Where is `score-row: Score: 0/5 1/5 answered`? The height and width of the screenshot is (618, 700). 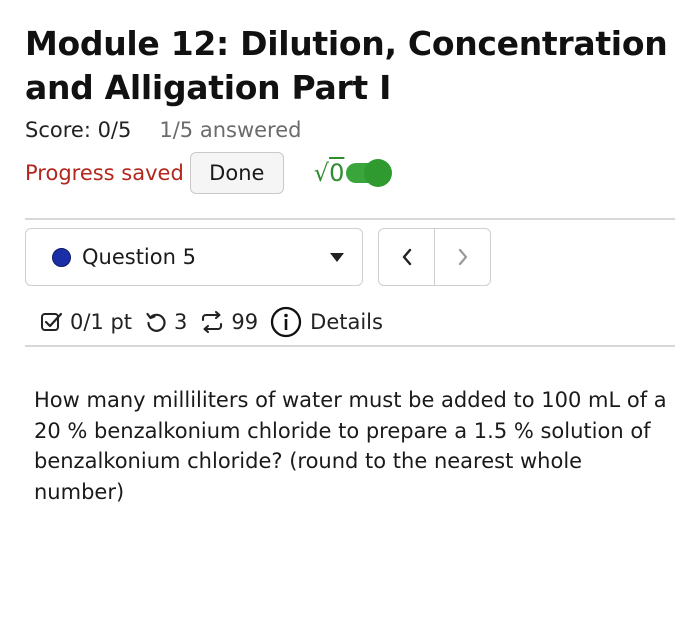
score-row: Score: 0/5 1/5 answered is located at coordinates (163, 130).